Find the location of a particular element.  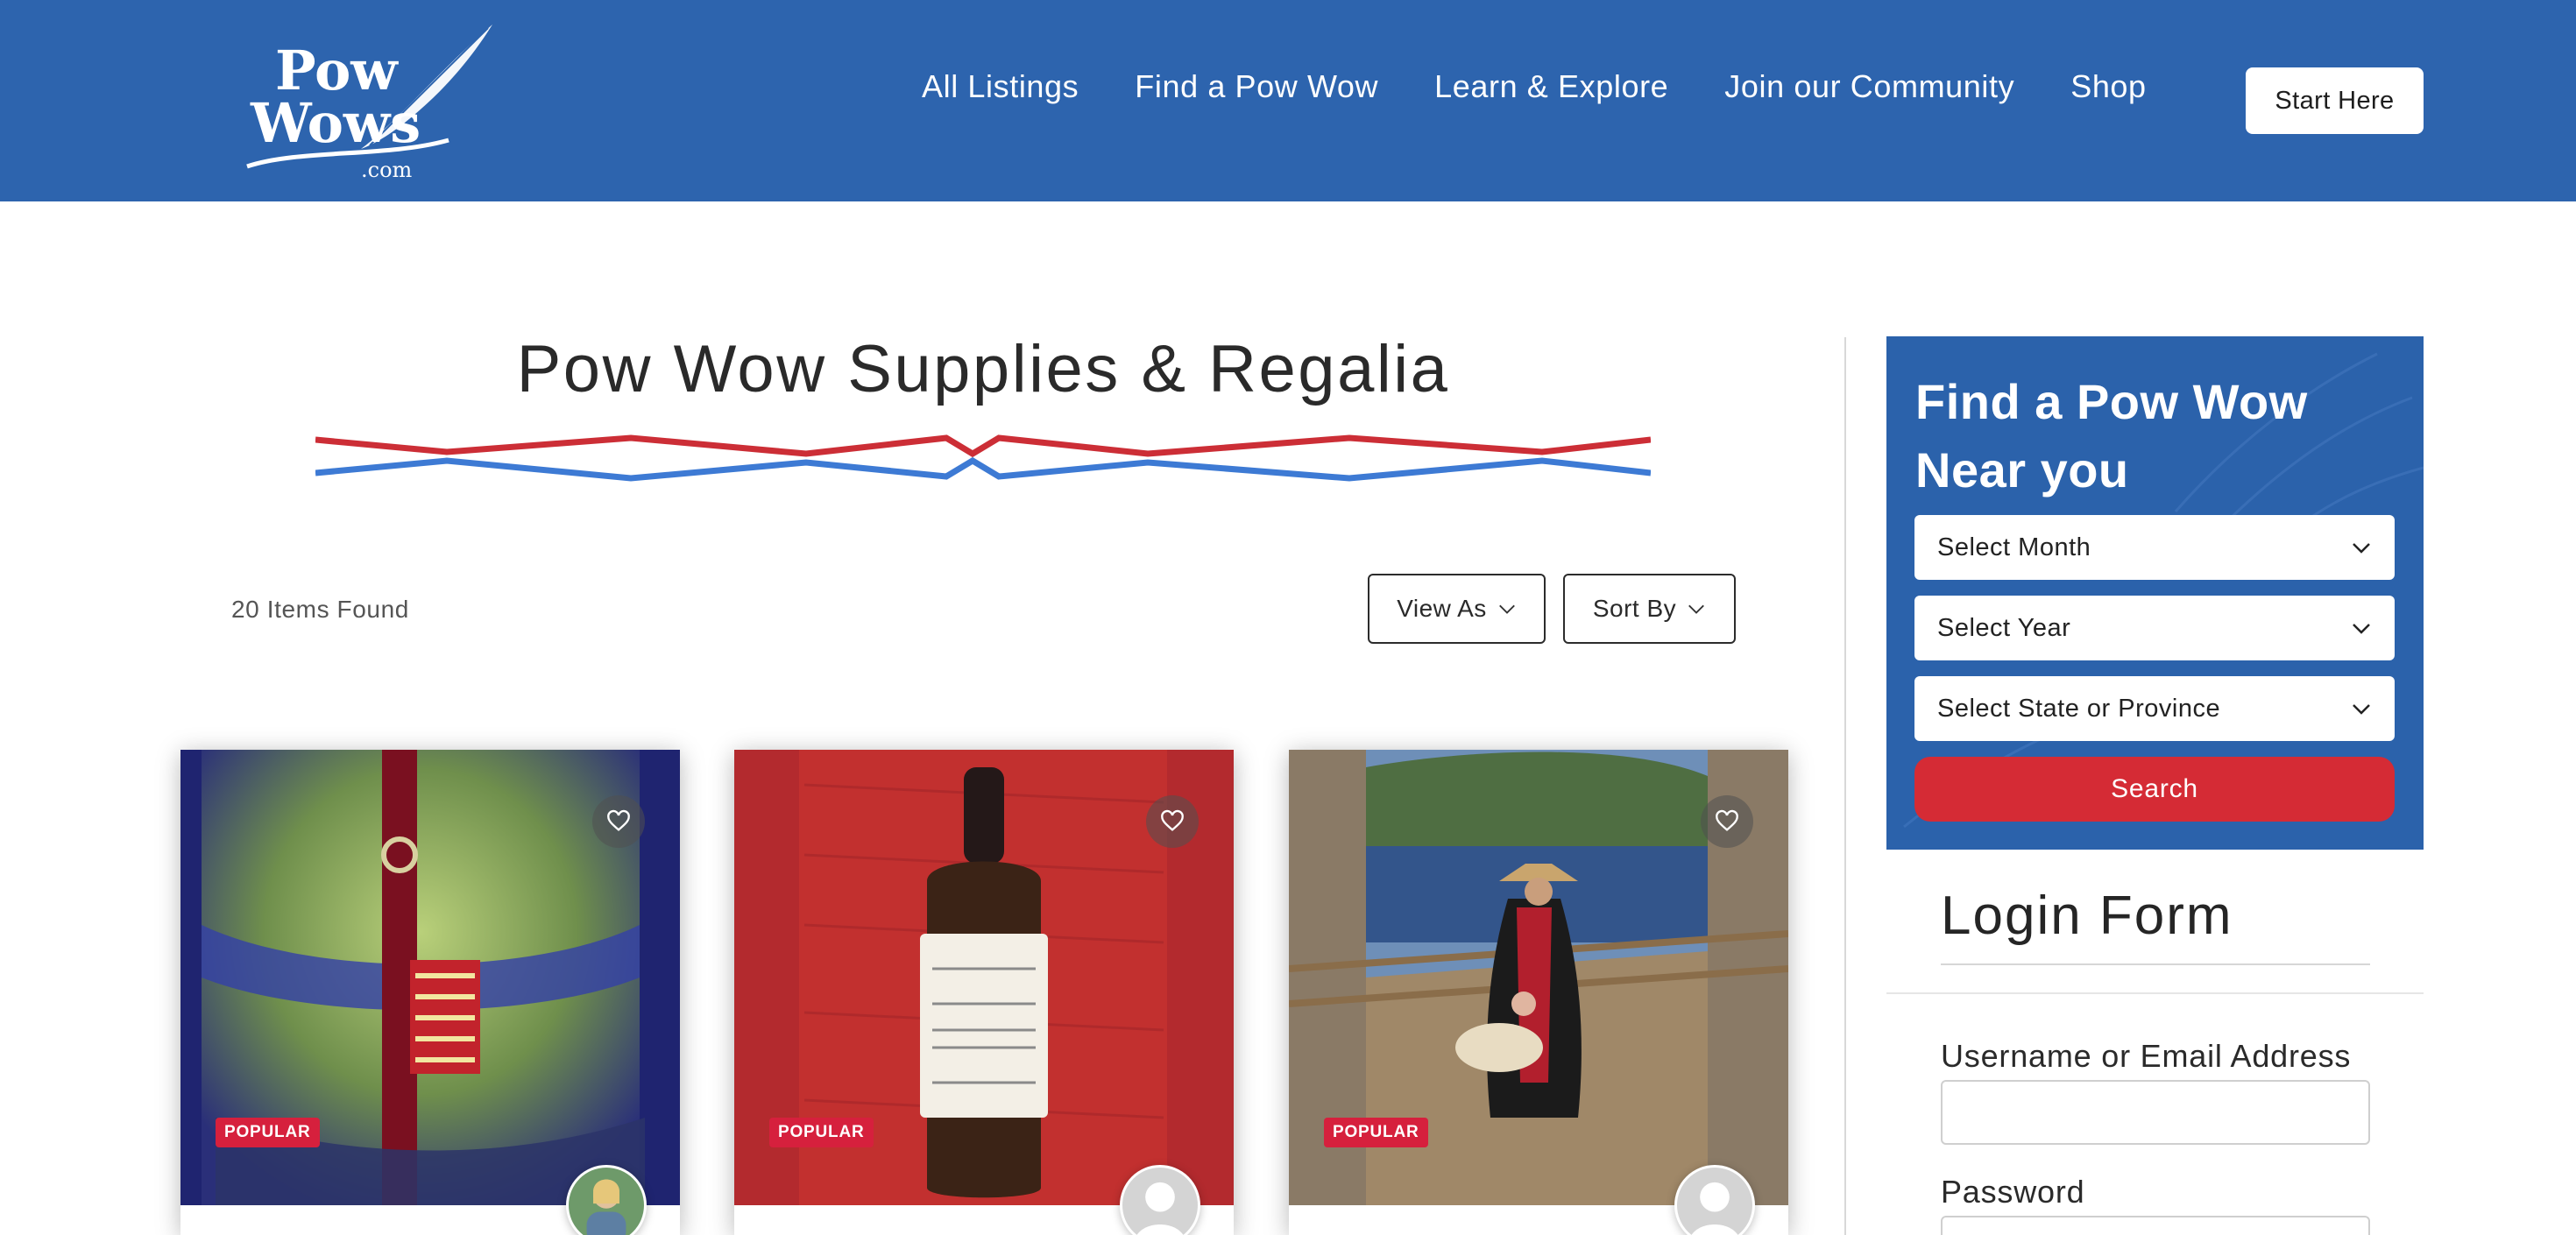

login-title-underline is located at coordinates (2155, 964).